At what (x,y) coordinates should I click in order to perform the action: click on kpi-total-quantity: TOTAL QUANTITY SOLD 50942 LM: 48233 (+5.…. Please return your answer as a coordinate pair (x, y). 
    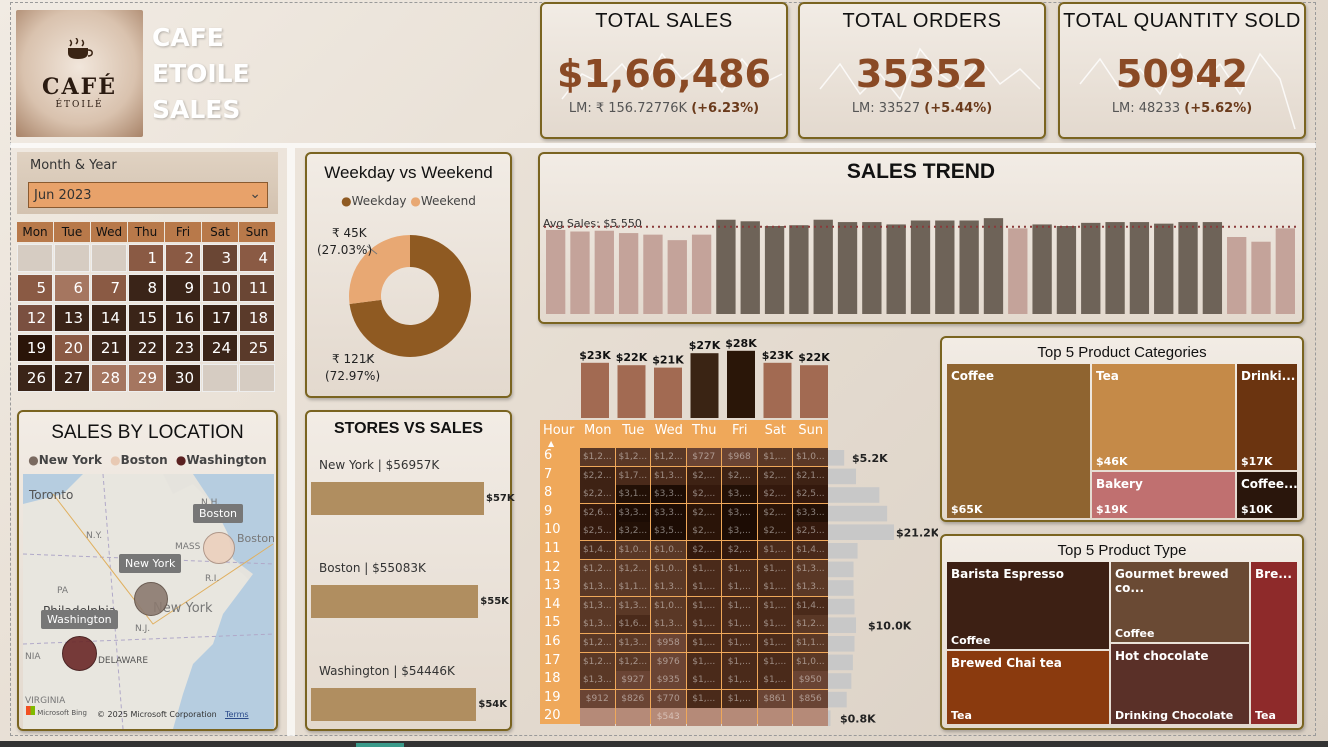
    Looking at the image, I should click on (1182, 70).